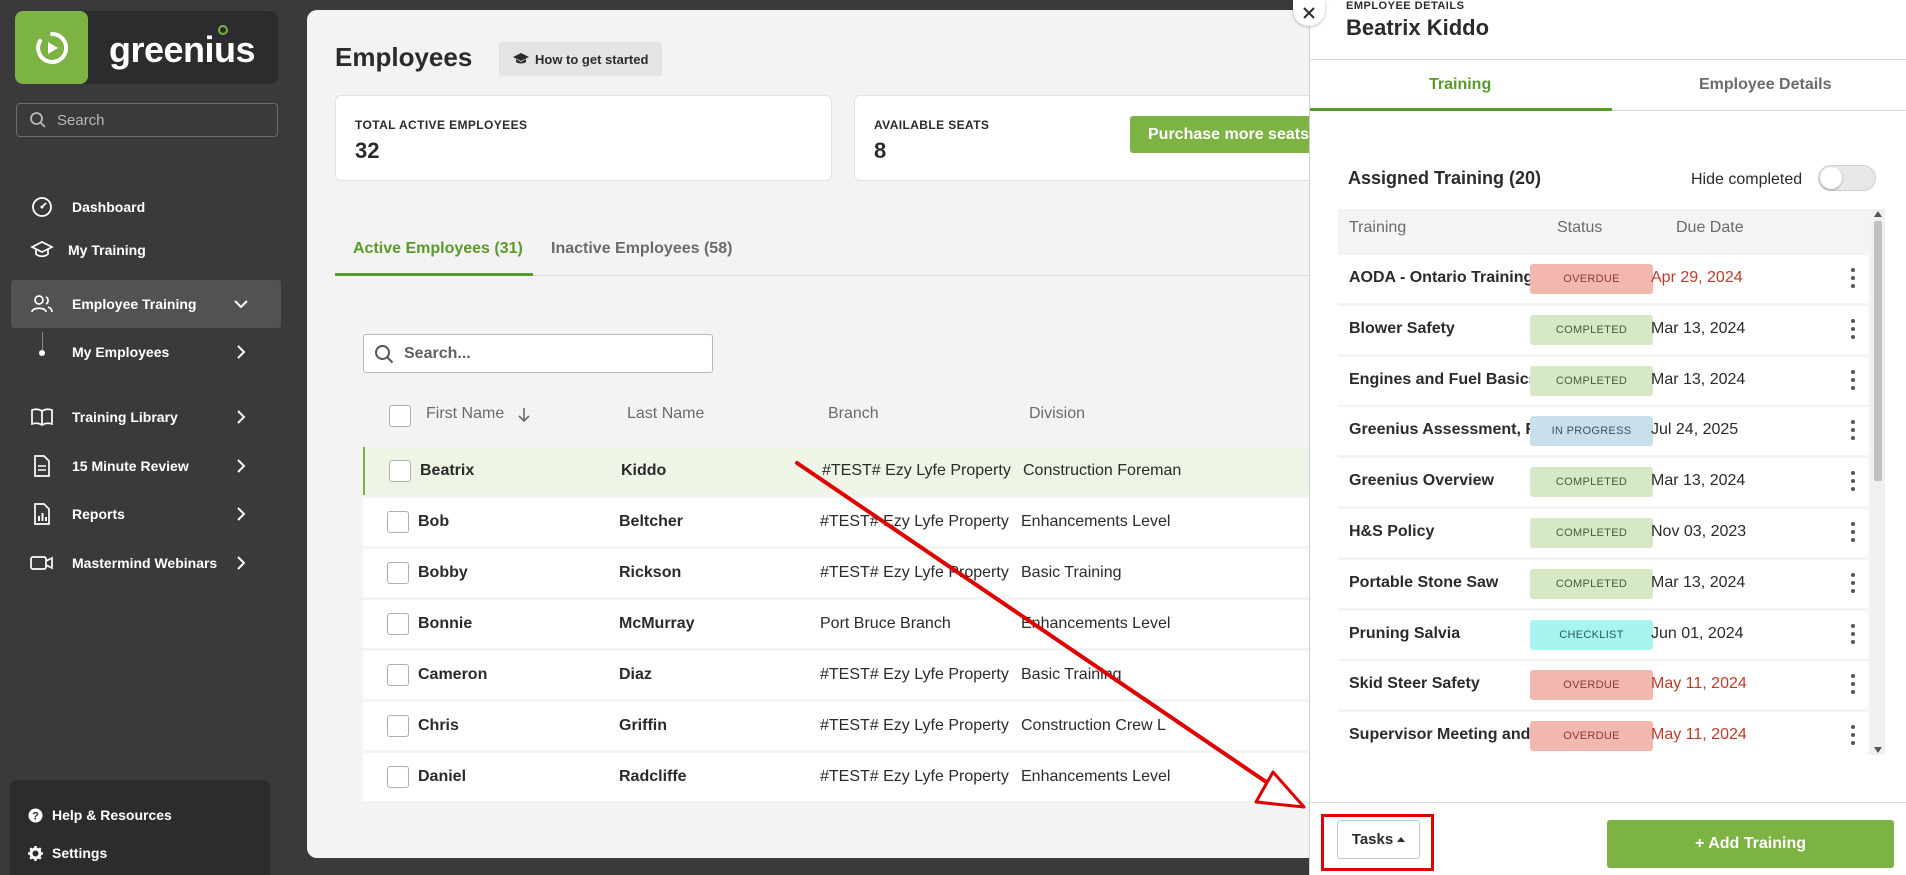  I want to click on scroll-down-icon, so click(1878, 750).